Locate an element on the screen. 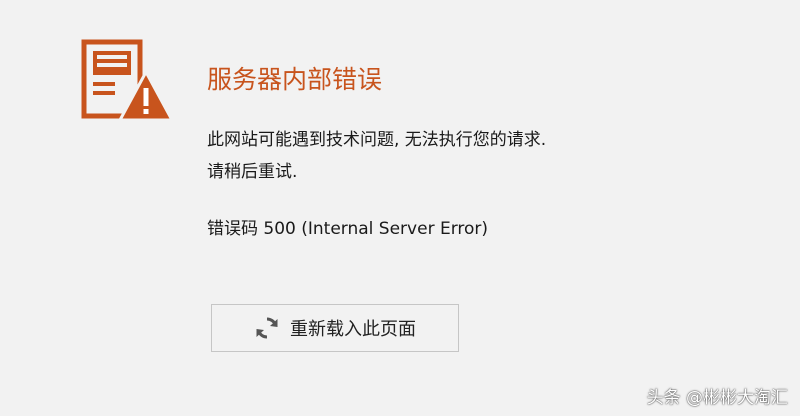  reload-page-label: 重新载入此页面 is located at coordinates (353, 329).